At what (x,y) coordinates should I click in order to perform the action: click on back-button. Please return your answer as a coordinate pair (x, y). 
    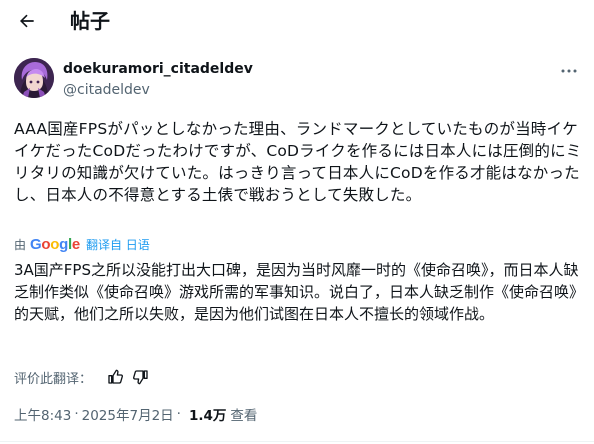
    Looking at the image, I should click on (27, 21).